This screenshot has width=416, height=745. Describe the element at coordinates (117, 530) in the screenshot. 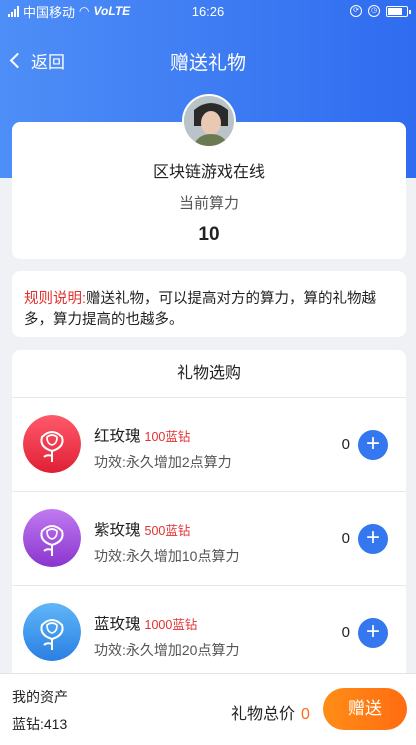

I see `gift-name: 紫玫瑰` at that location.